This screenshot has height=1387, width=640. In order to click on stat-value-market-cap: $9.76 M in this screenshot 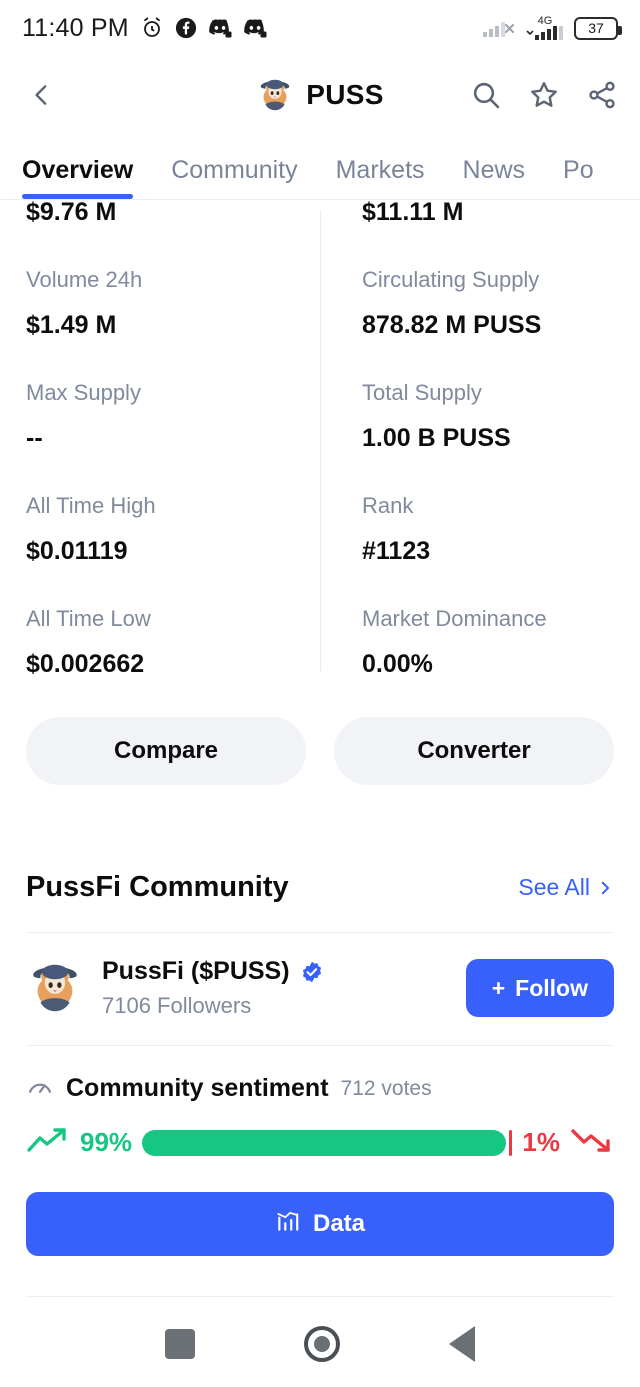, I will do `click(71, 212)`.